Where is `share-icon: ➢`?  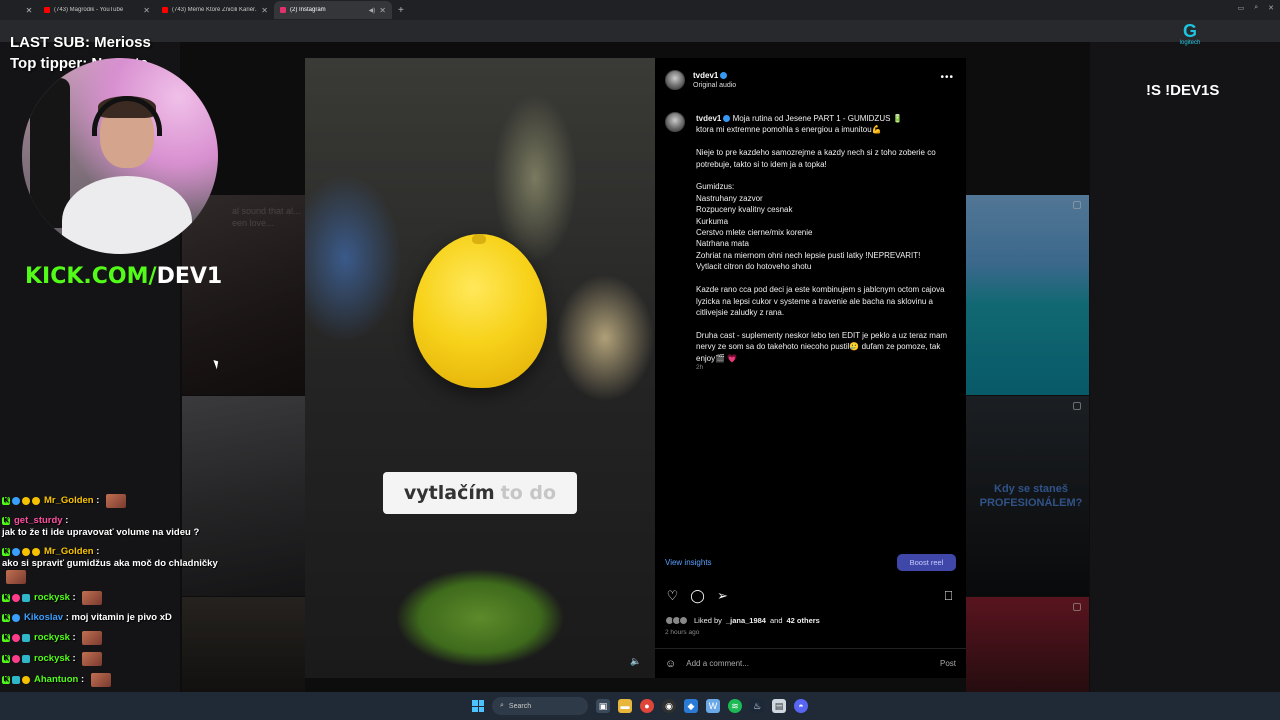 share-icon: ➢ is located at coordinates (722, 595).